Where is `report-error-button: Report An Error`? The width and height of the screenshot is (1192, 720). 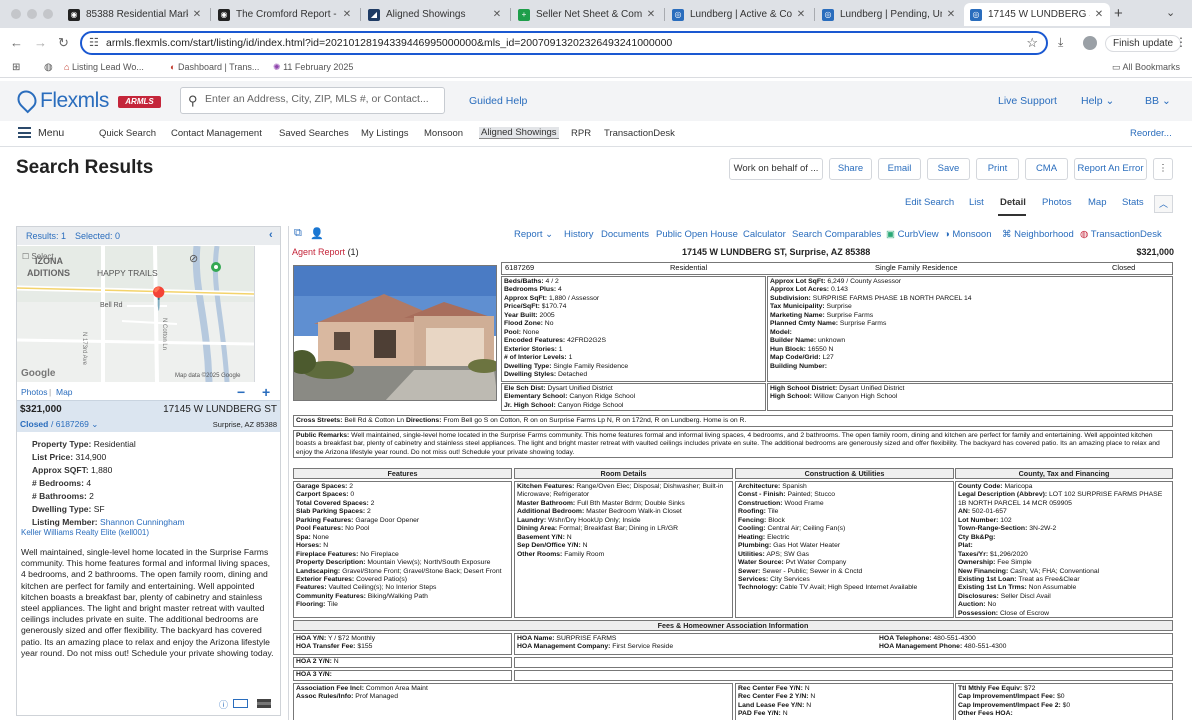 report-error-button: Report An Error is located at coordinates (1110, 169).